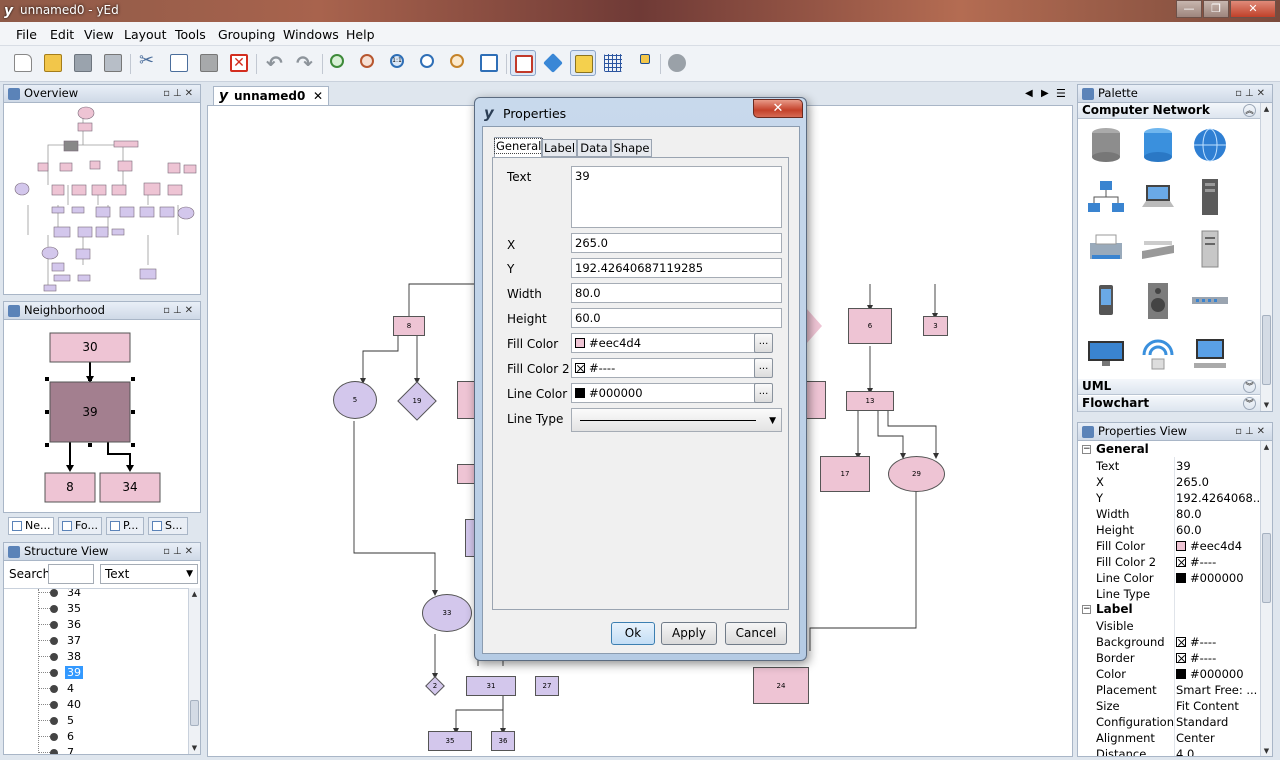 The image size is (1280, 760). I want to click on tree-item: 7, so click(97, 749).